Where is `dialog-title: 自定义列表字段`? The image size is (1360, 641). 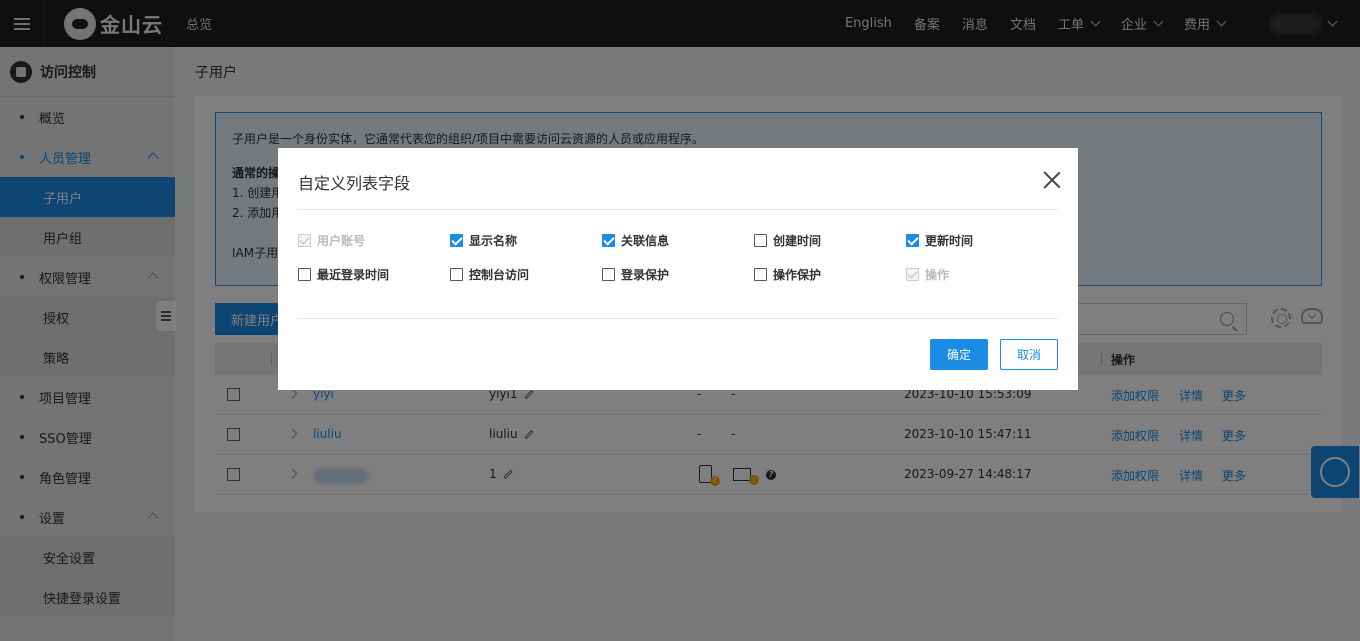 dialog-title: 自定义列表字段 is located at coordinates (354, 183).